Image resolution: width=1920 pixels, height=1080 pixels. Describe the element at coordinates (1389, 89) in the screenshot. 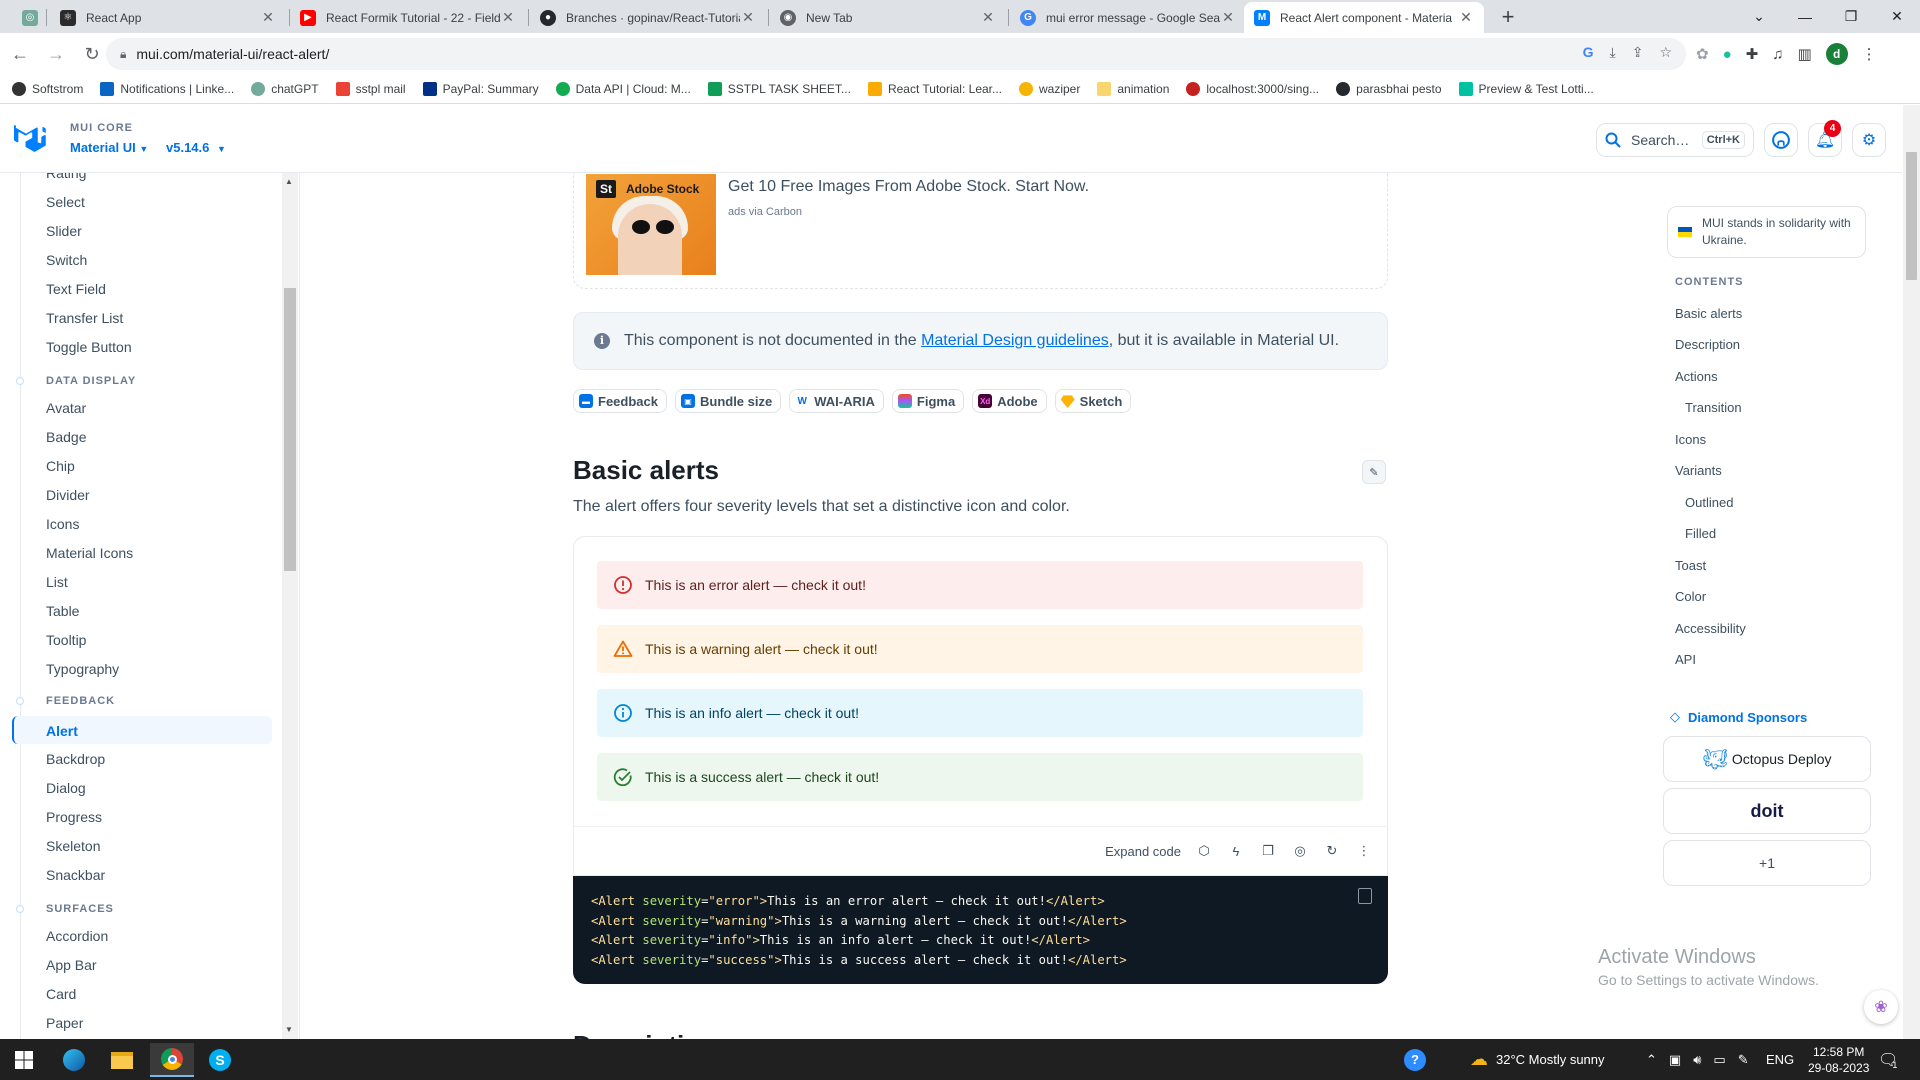

I see `bookmark-github: parasbhai pesto` at that location.